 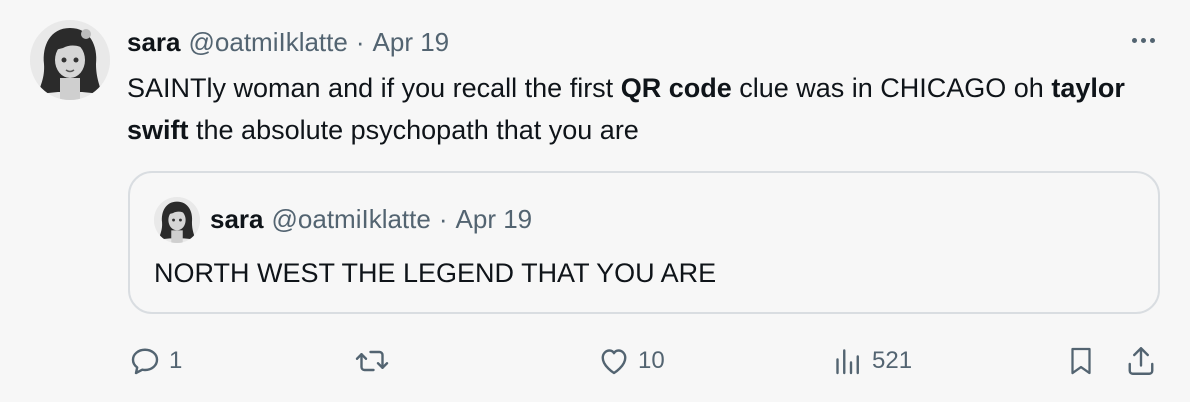 I want to click on quoted-avatar, so click(x=177, y=220).